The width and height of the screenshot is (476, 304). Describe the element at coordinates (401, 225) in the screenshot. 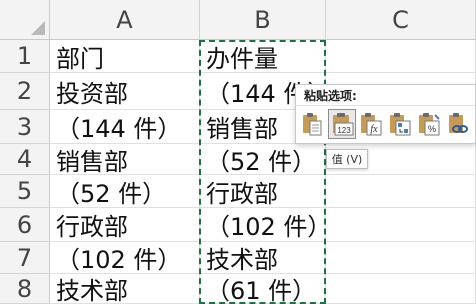

I see `cell-c6` at that location.